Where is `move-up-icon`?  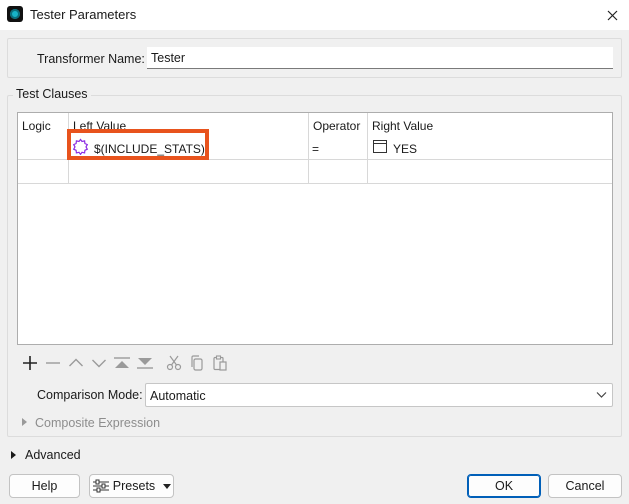
move-up-icon is located at coordinates (76, 362).